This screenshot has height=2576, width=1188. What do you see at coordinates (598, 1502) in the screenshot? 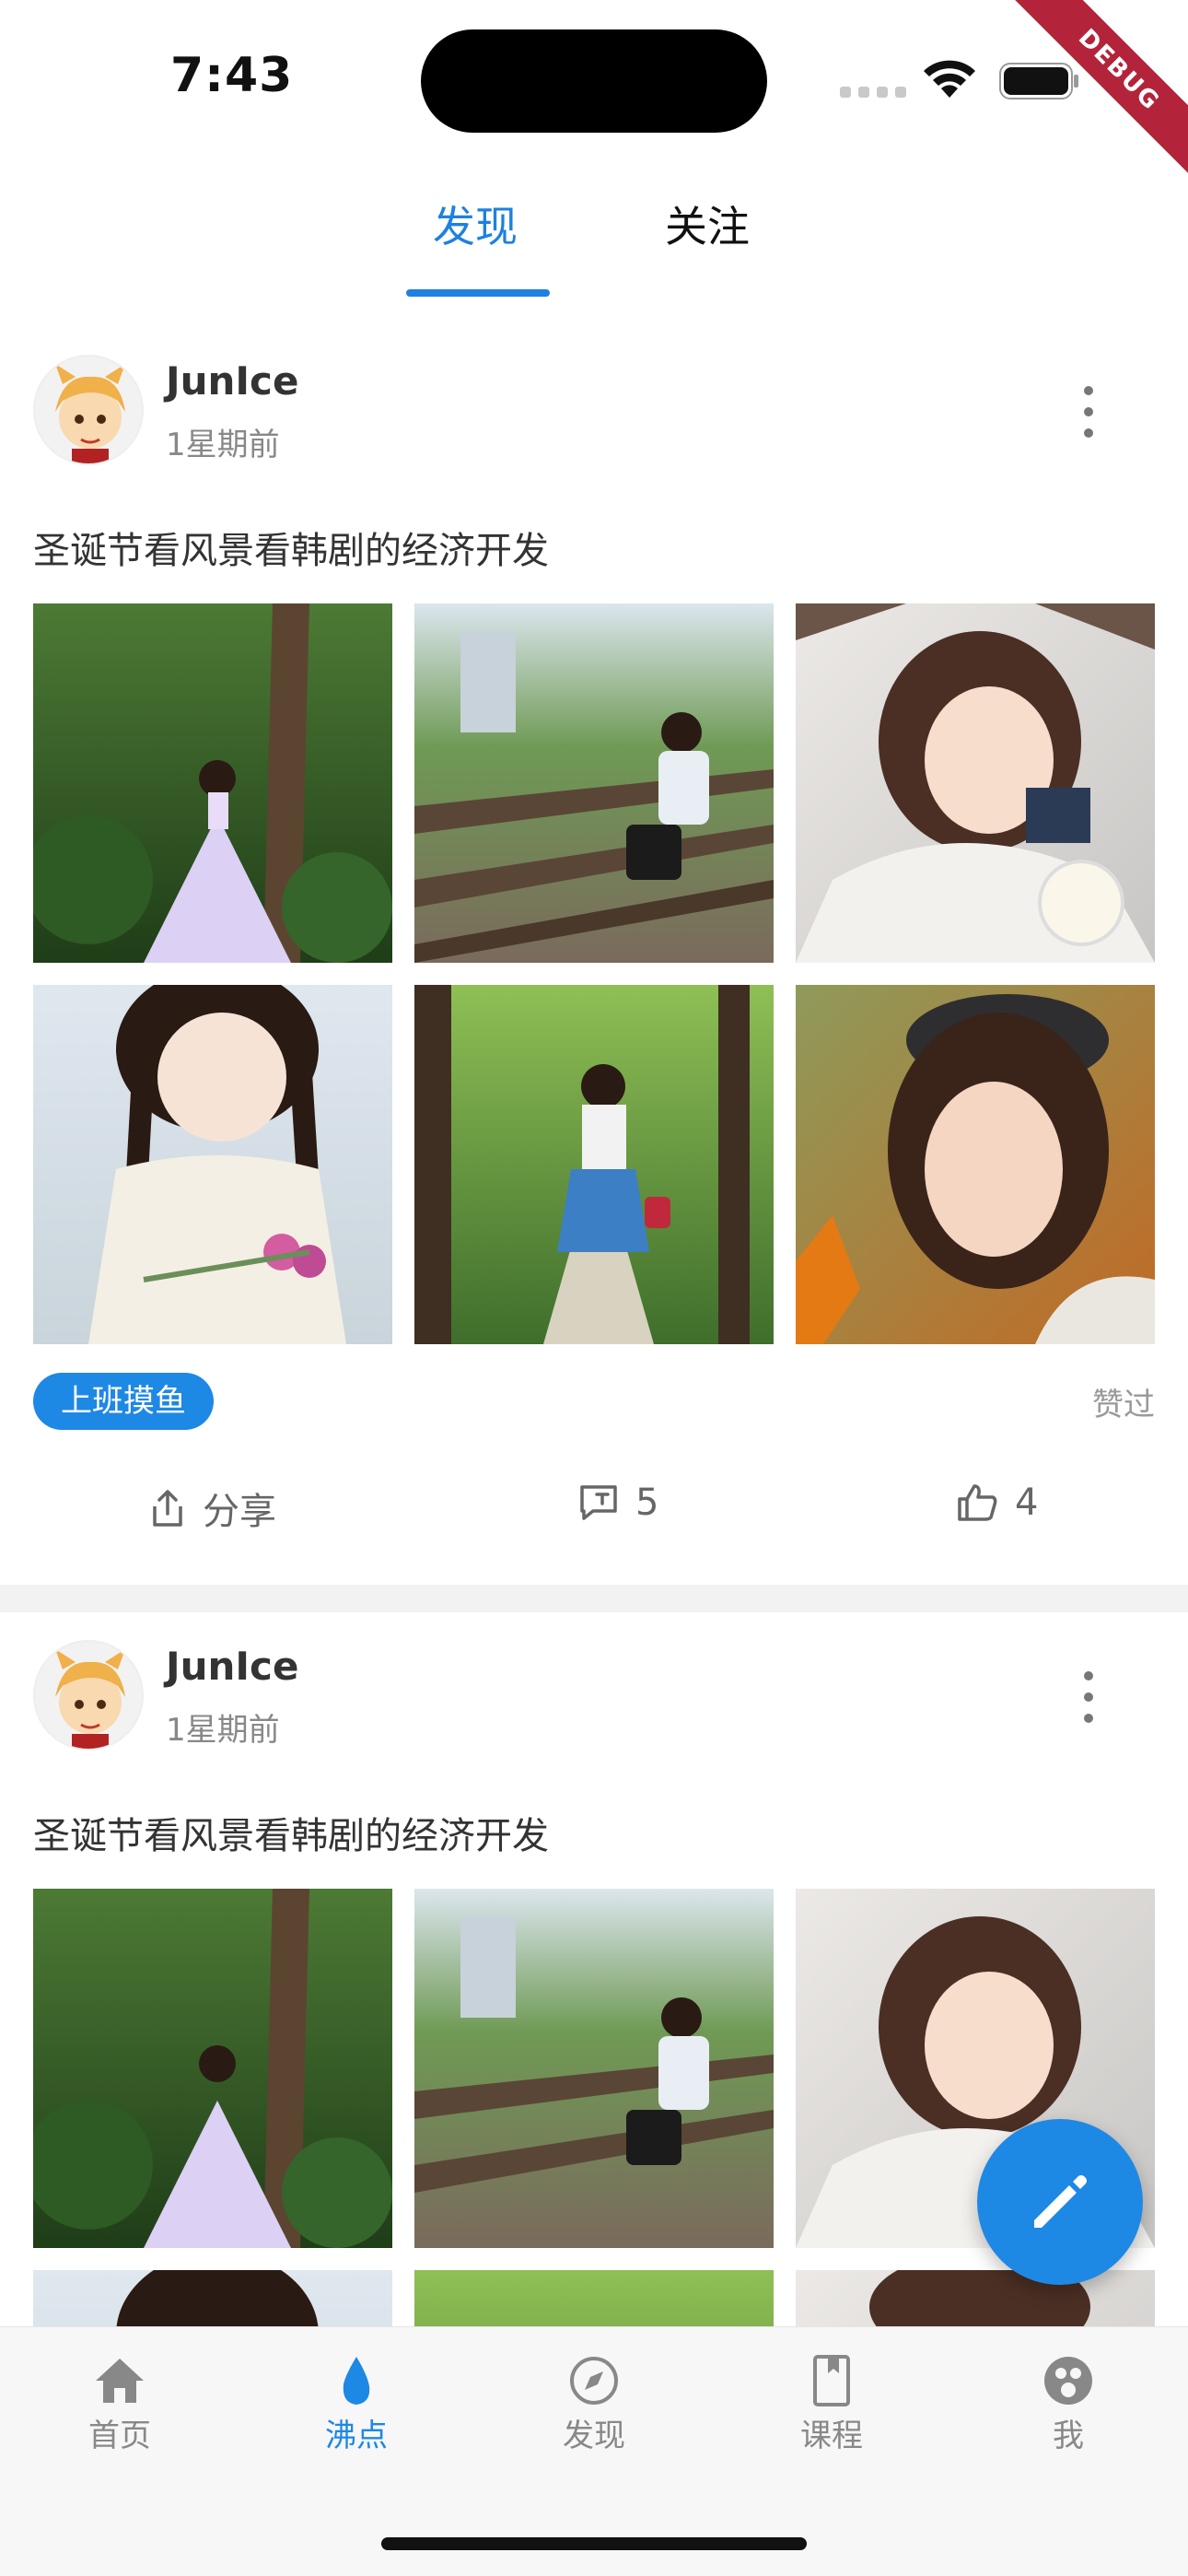
I see `comment-icon` at bounding box center [598, 1502].